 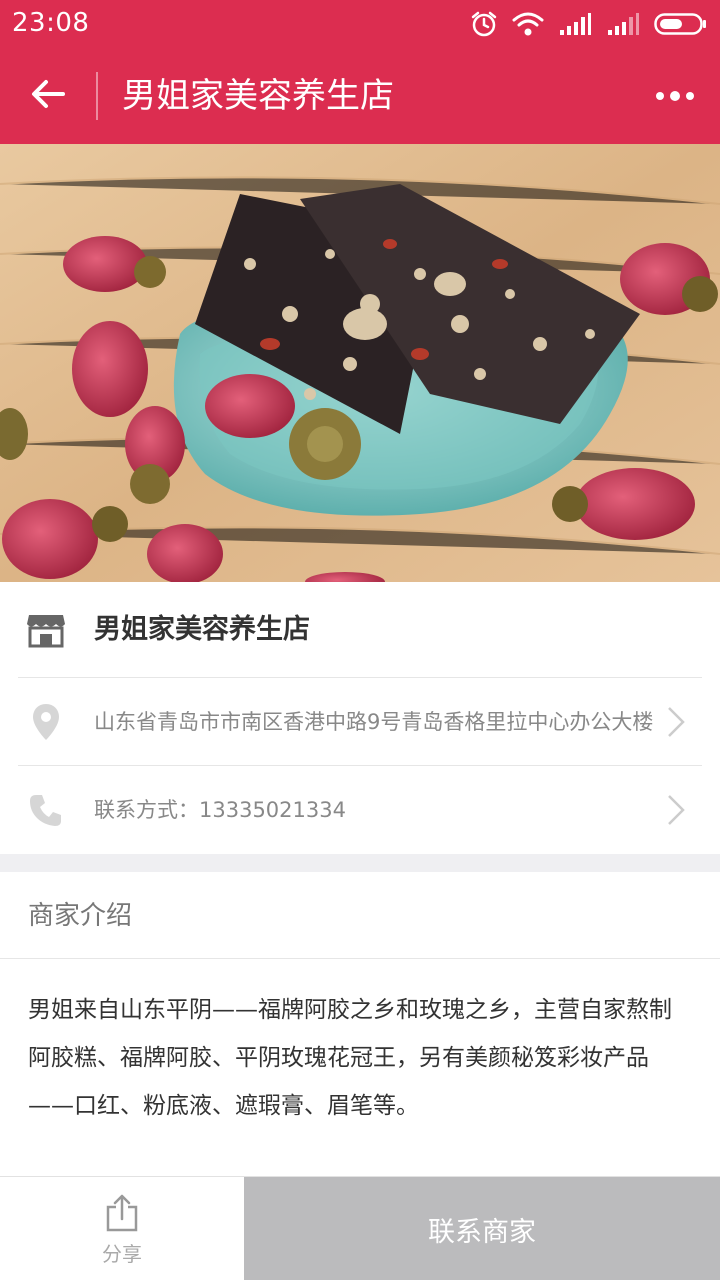 I want to click on store-icon, so click(x=46, y=630).